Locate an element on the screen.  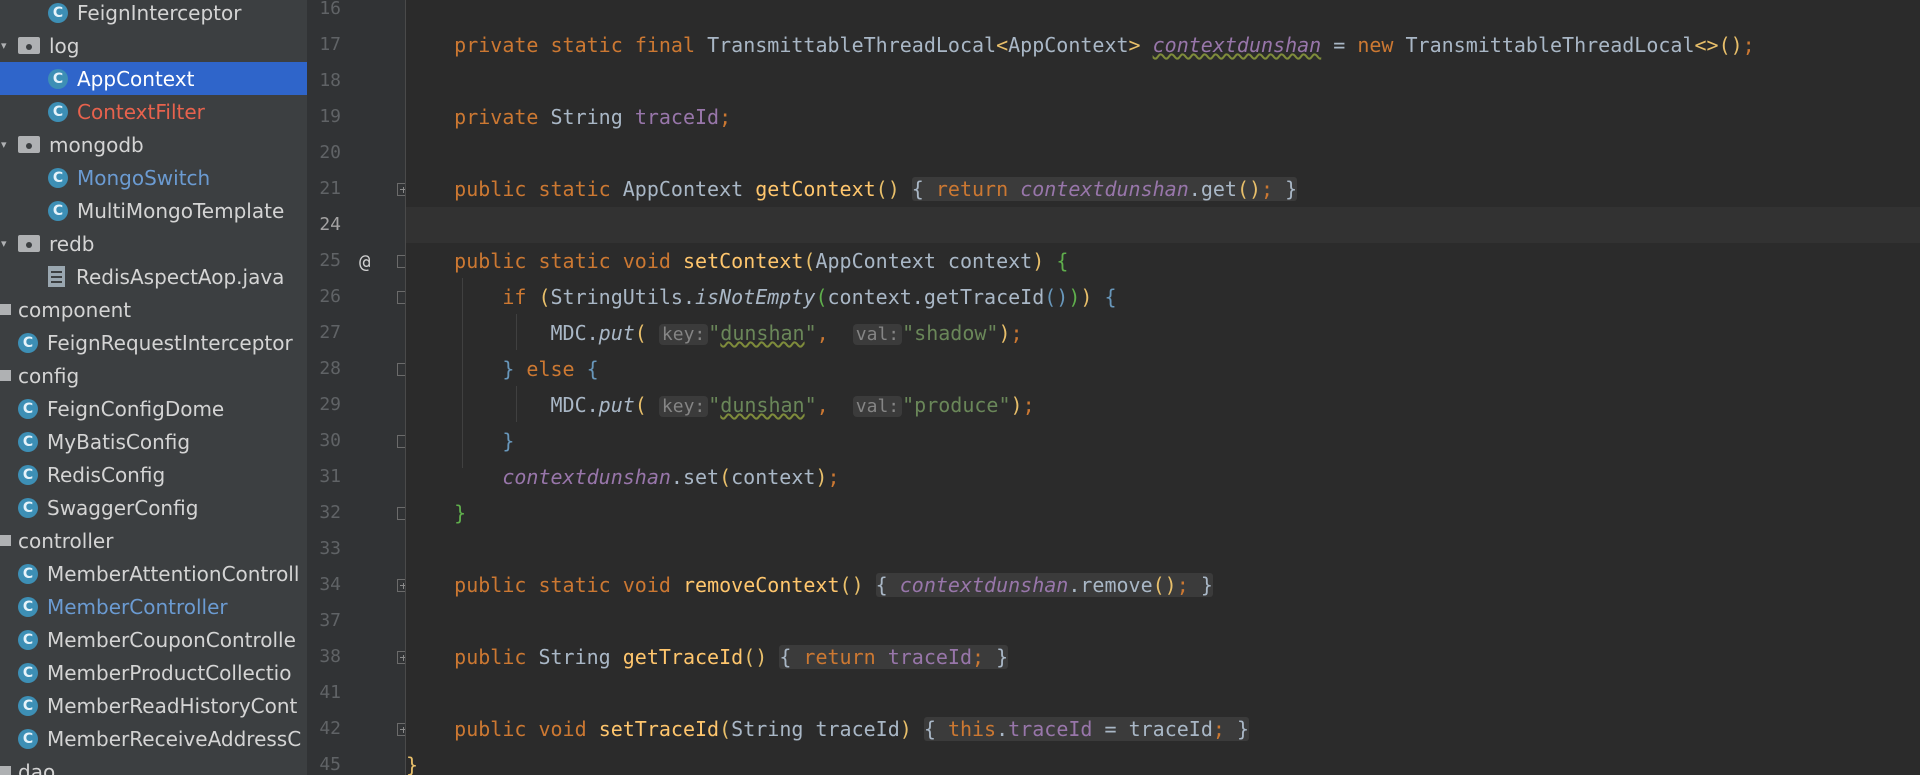
method-name: removeContext is located at coordinates (761, 585).